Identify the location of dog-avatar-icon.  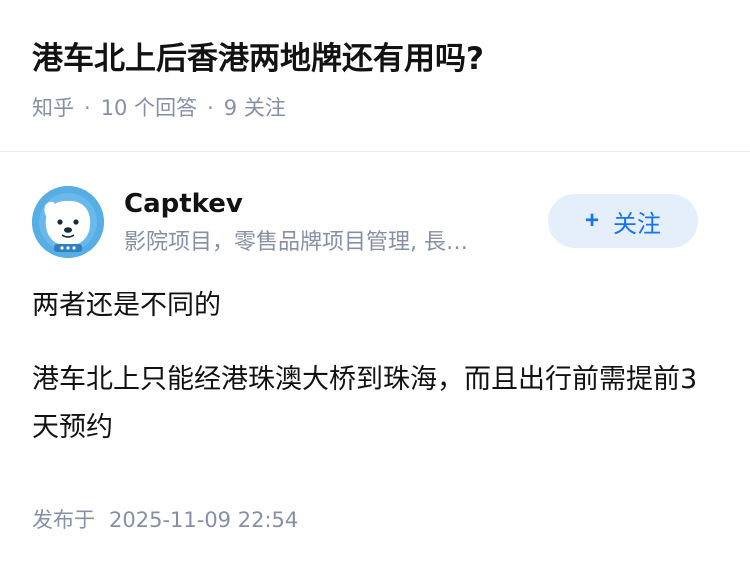
(68, 222).